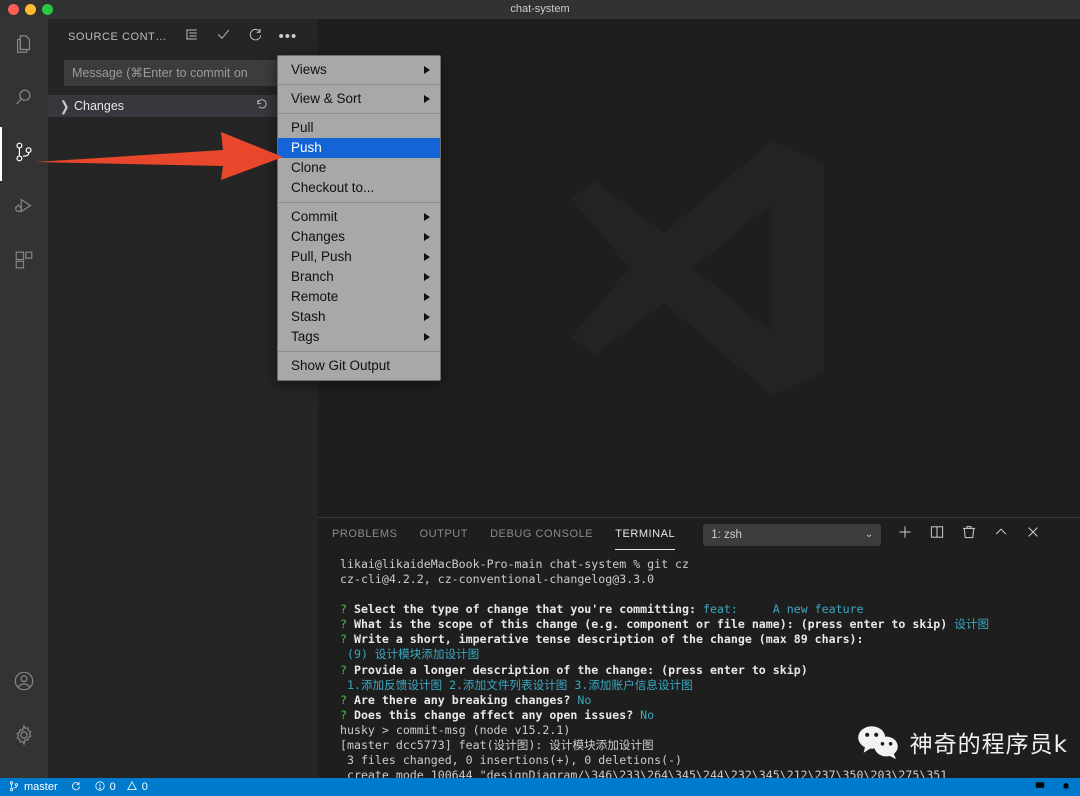 The image size is (1080, 796). I want to click on menu-item-stash: Stash, so click(359, 317).